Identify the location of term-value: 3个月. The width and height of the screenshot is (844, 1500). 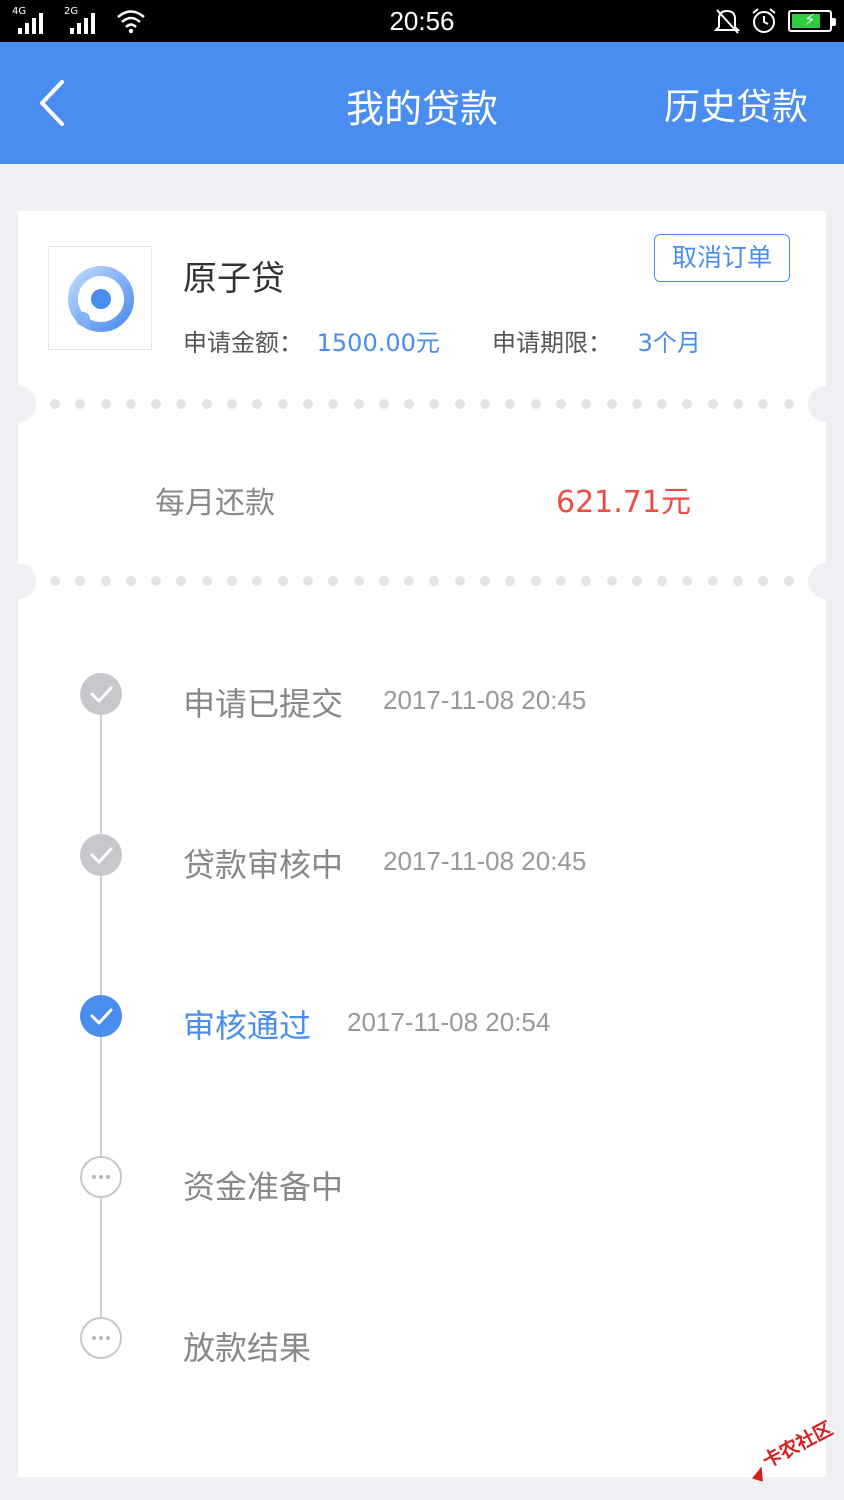
(669, 343).